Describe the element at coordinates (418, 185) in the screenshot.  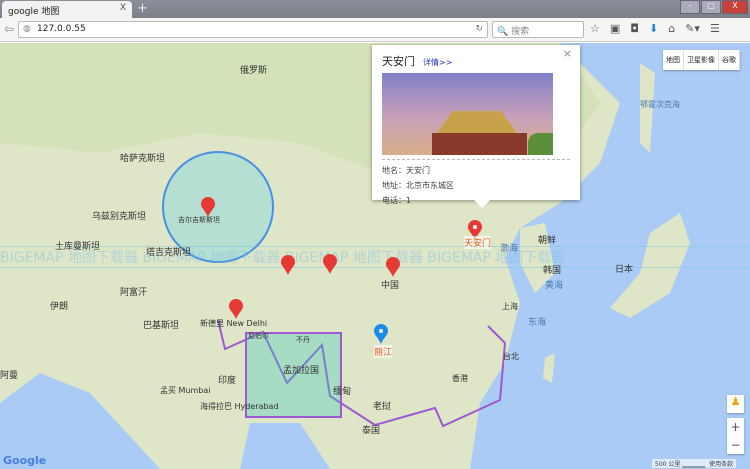
I see `popup-address: 地址：北京市东城区` at that location.